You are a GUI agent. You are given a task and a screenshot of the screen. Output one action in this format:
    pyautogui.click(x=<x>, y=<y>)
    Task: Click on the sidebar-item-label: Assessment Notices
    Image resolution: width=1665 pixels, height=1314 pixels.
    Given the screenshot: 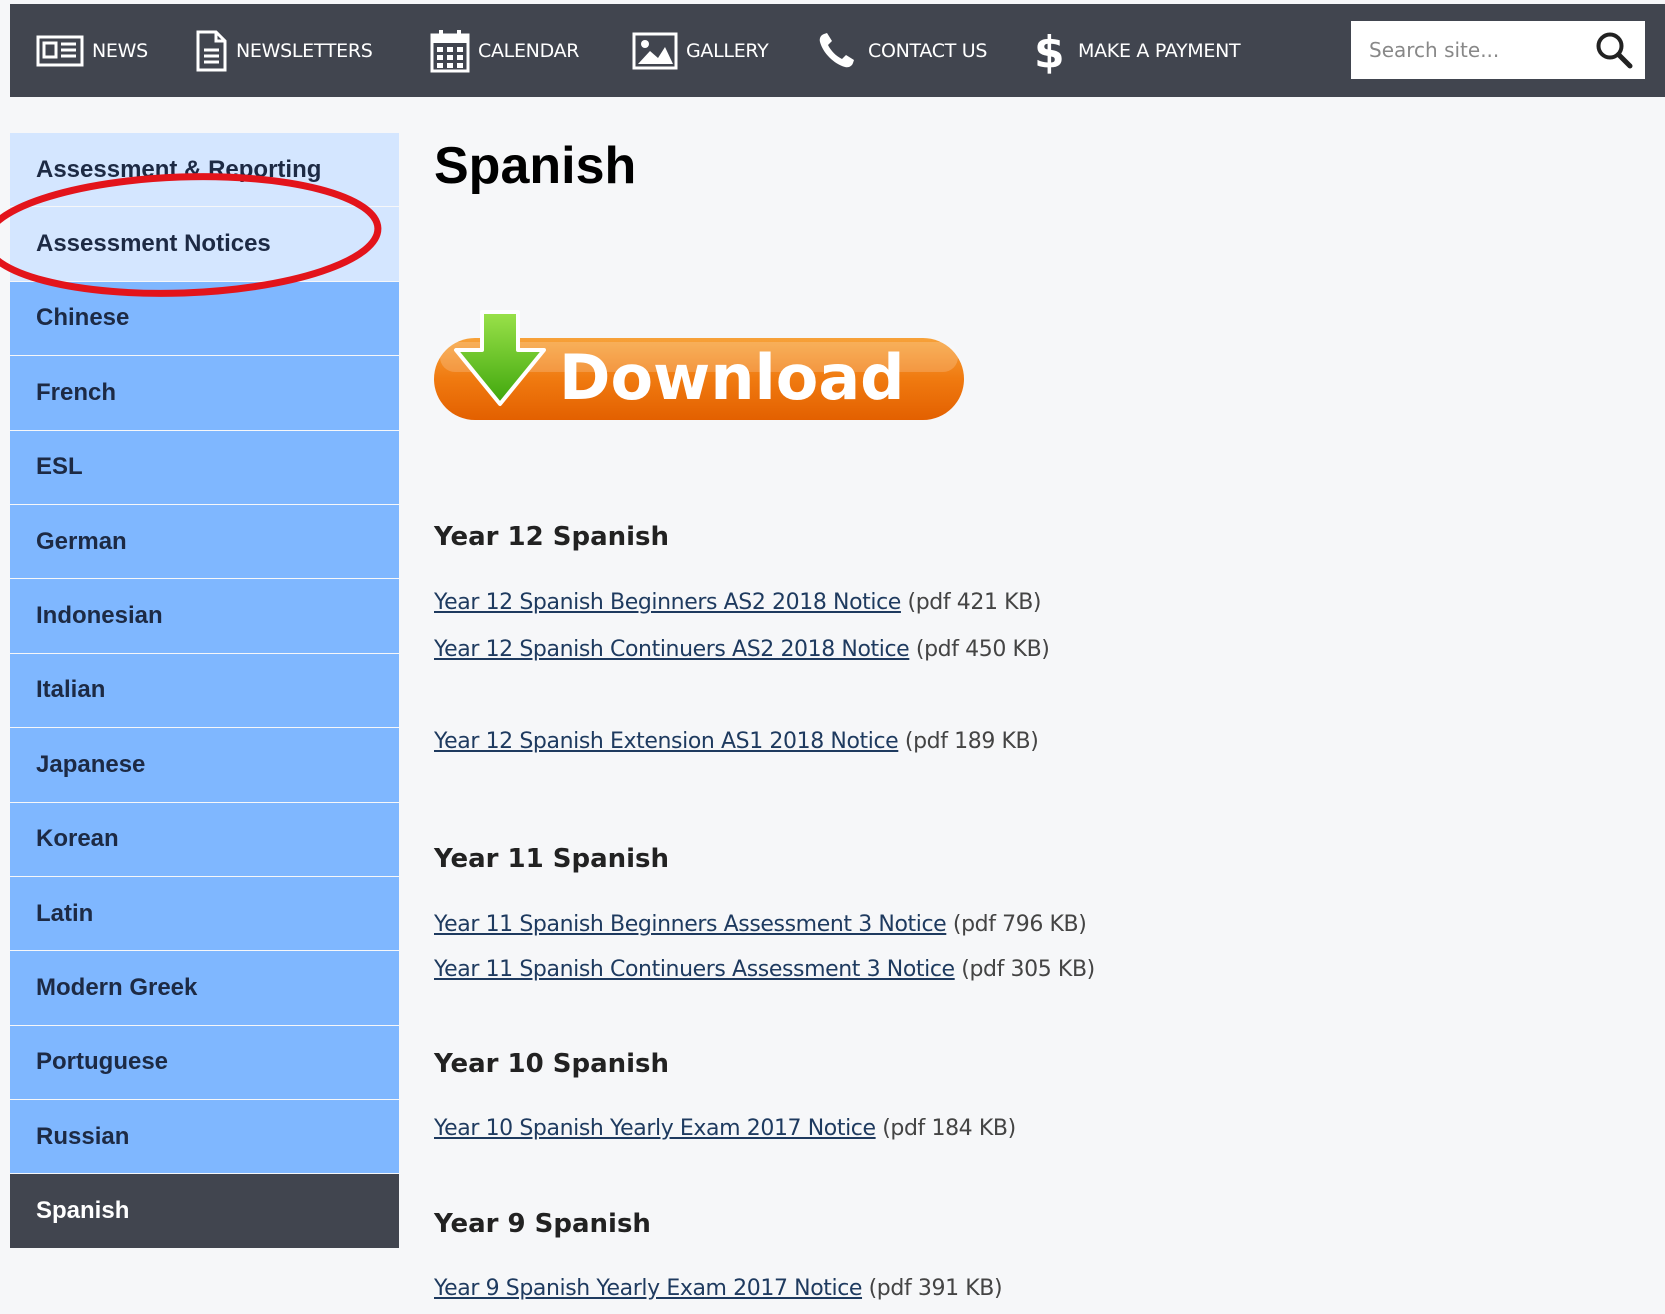 What is the action you would take?
    pyautogui.click(x=153, y=244)
    